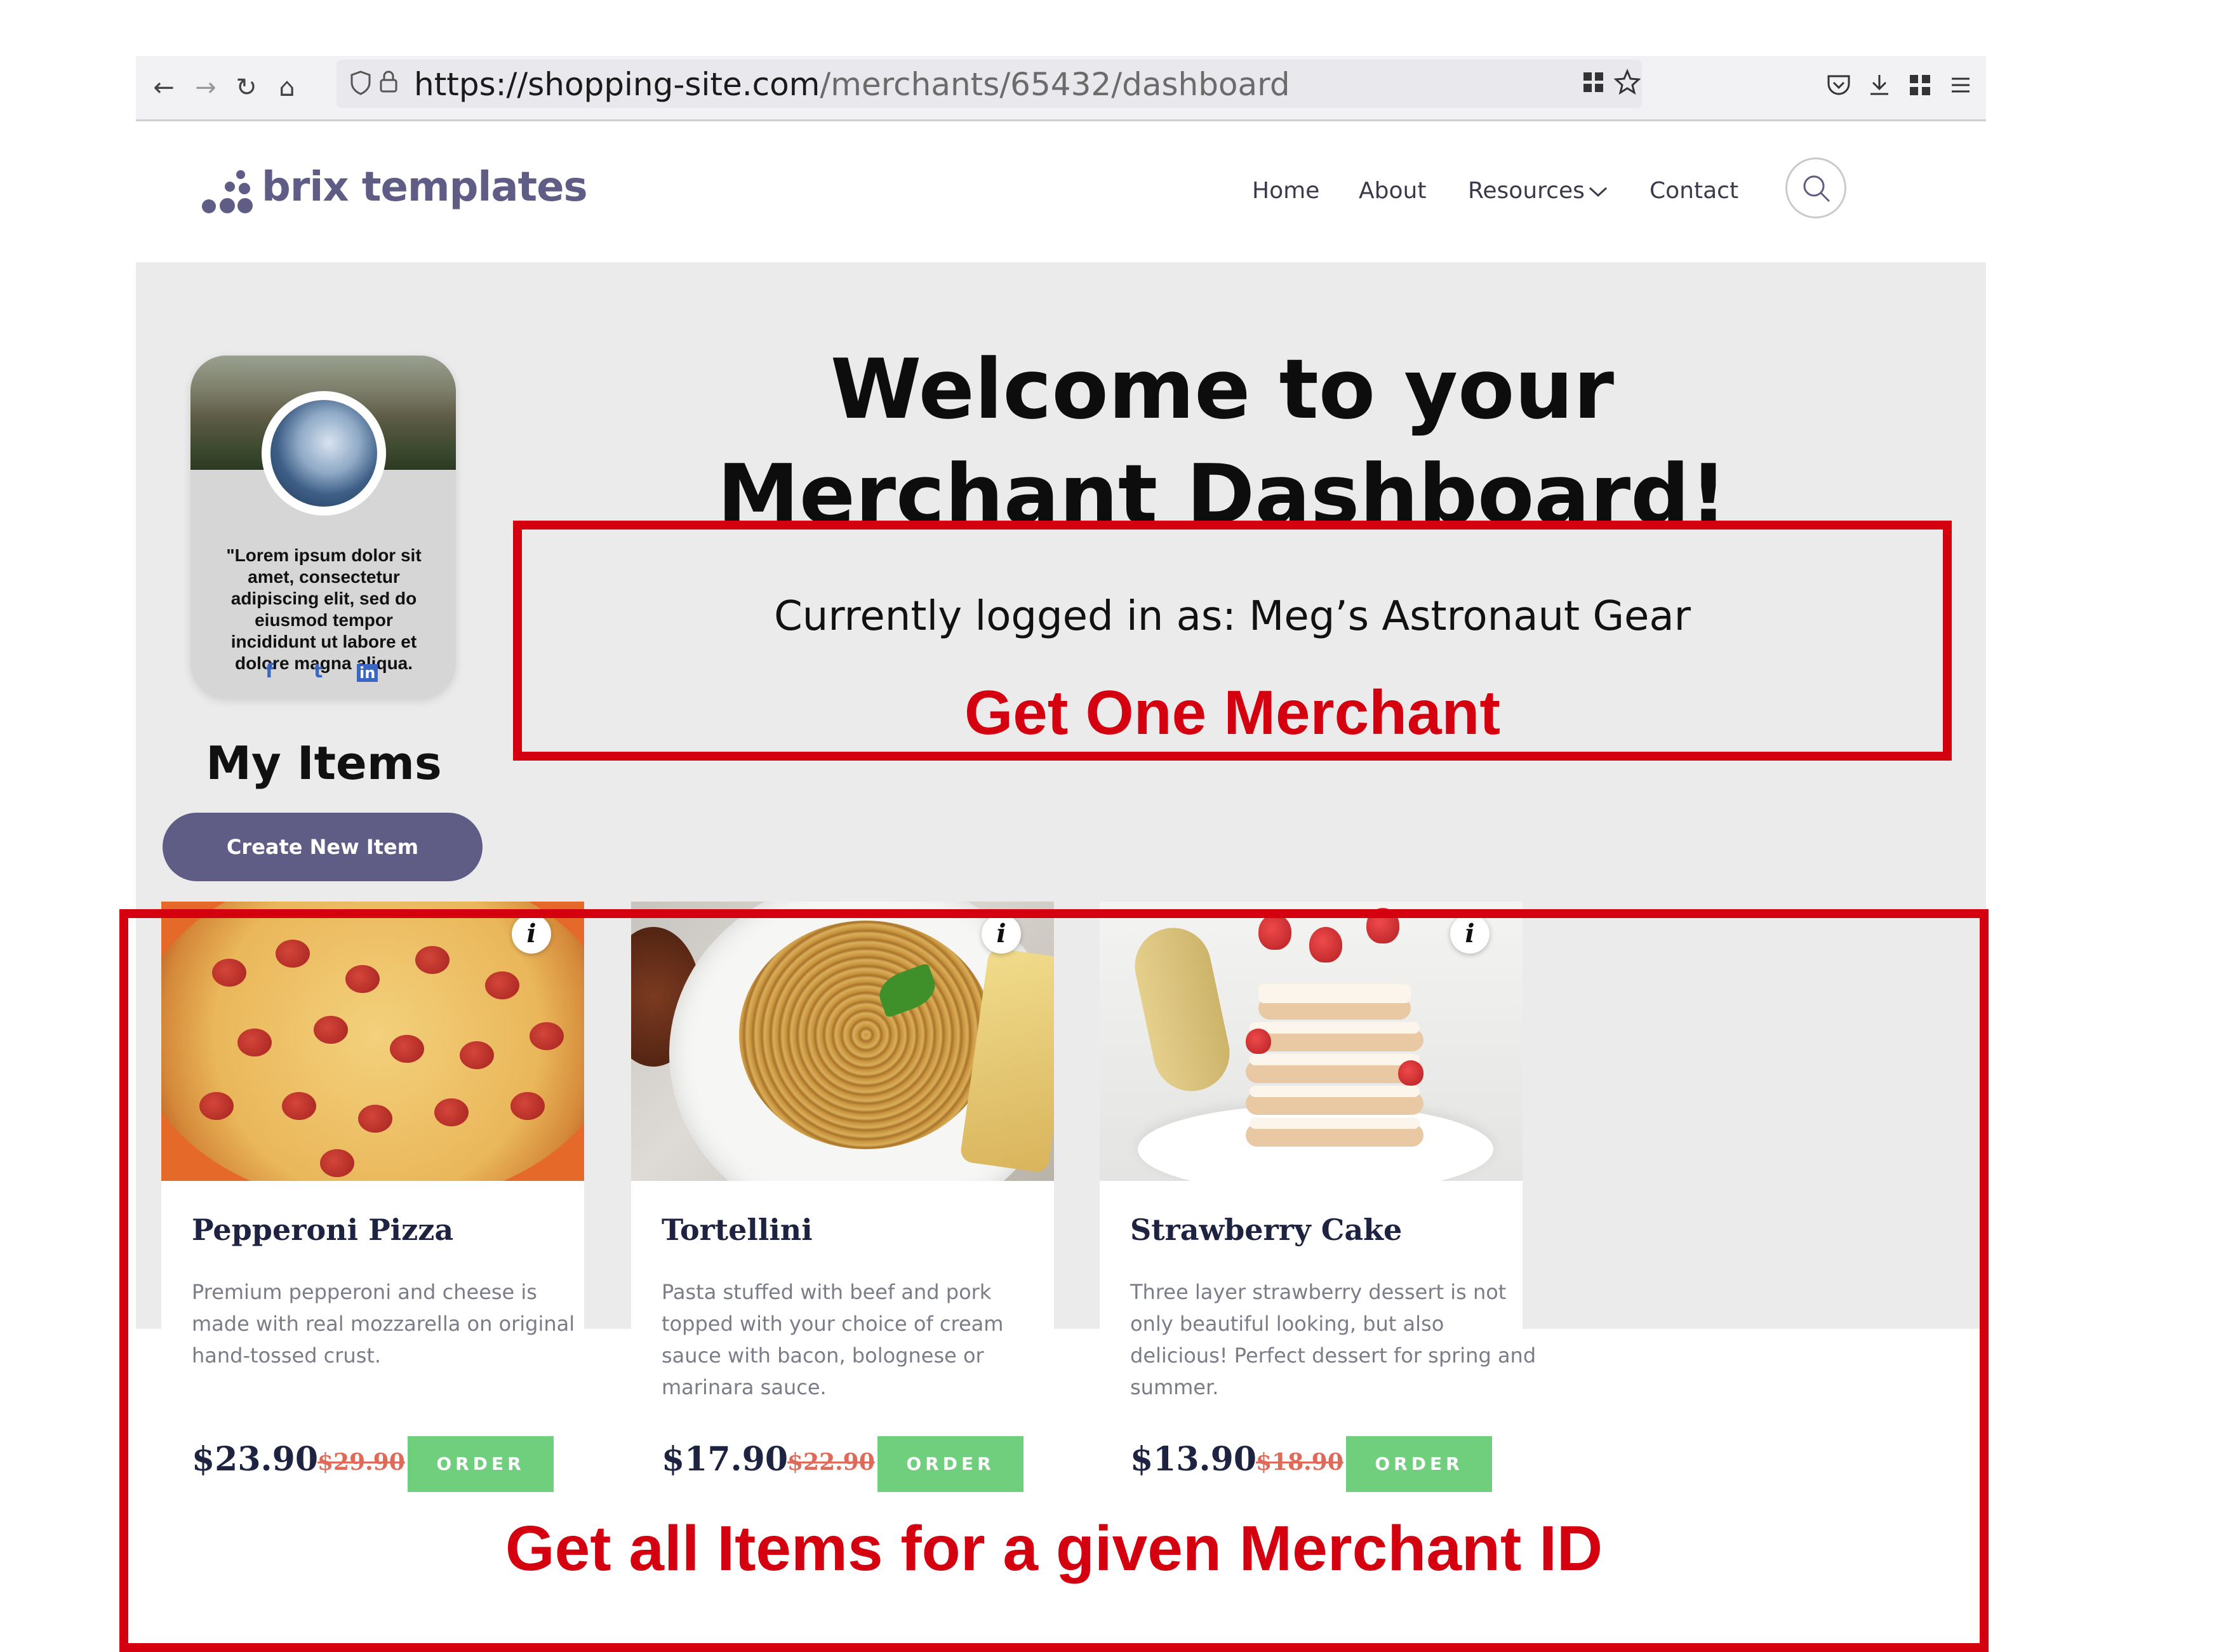 The image size is (2240, 1652). I want to click on search-icon, so click(1816, 189).